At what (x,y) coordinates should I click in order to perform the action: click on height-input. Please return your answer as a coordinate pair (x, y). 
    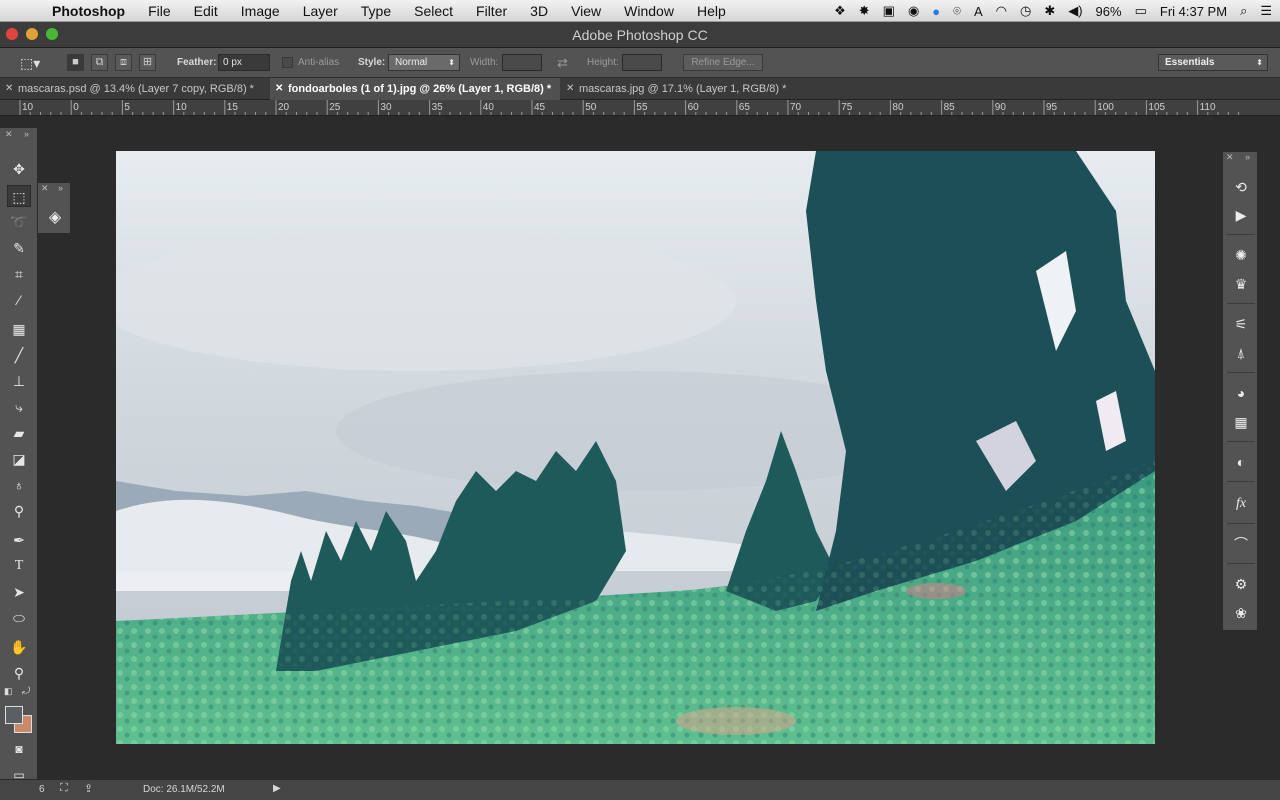
    Looking at the image, I should click on (642, 62).